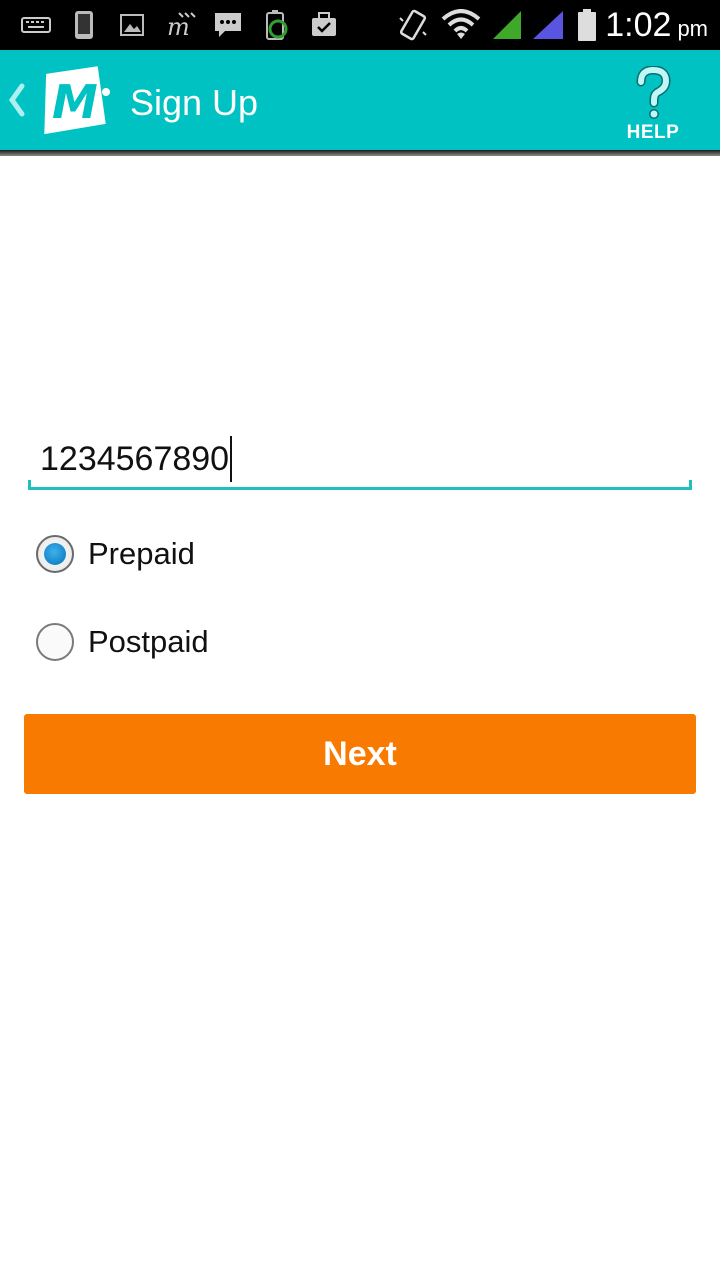 This screenshot has height=1280, width=720. What do you see at coordinates (413, 25) in the screenshot?
I see `vibrate-icon` at bounding box center [413, 25].